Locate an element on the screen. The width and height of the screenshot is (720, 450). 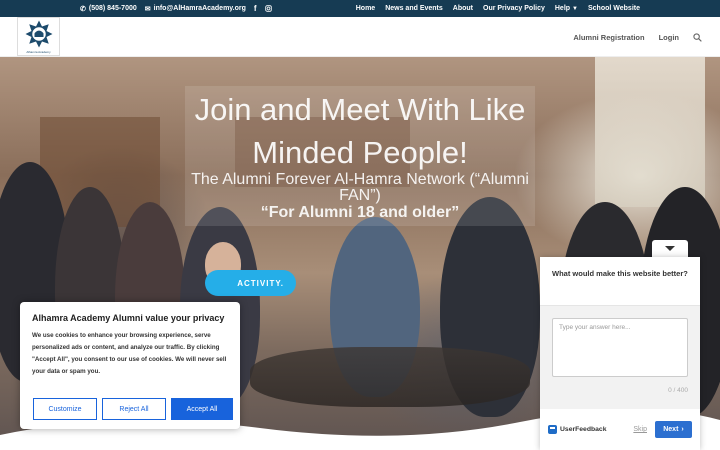
chevron-down-icon is located at coordinates (670, 248).